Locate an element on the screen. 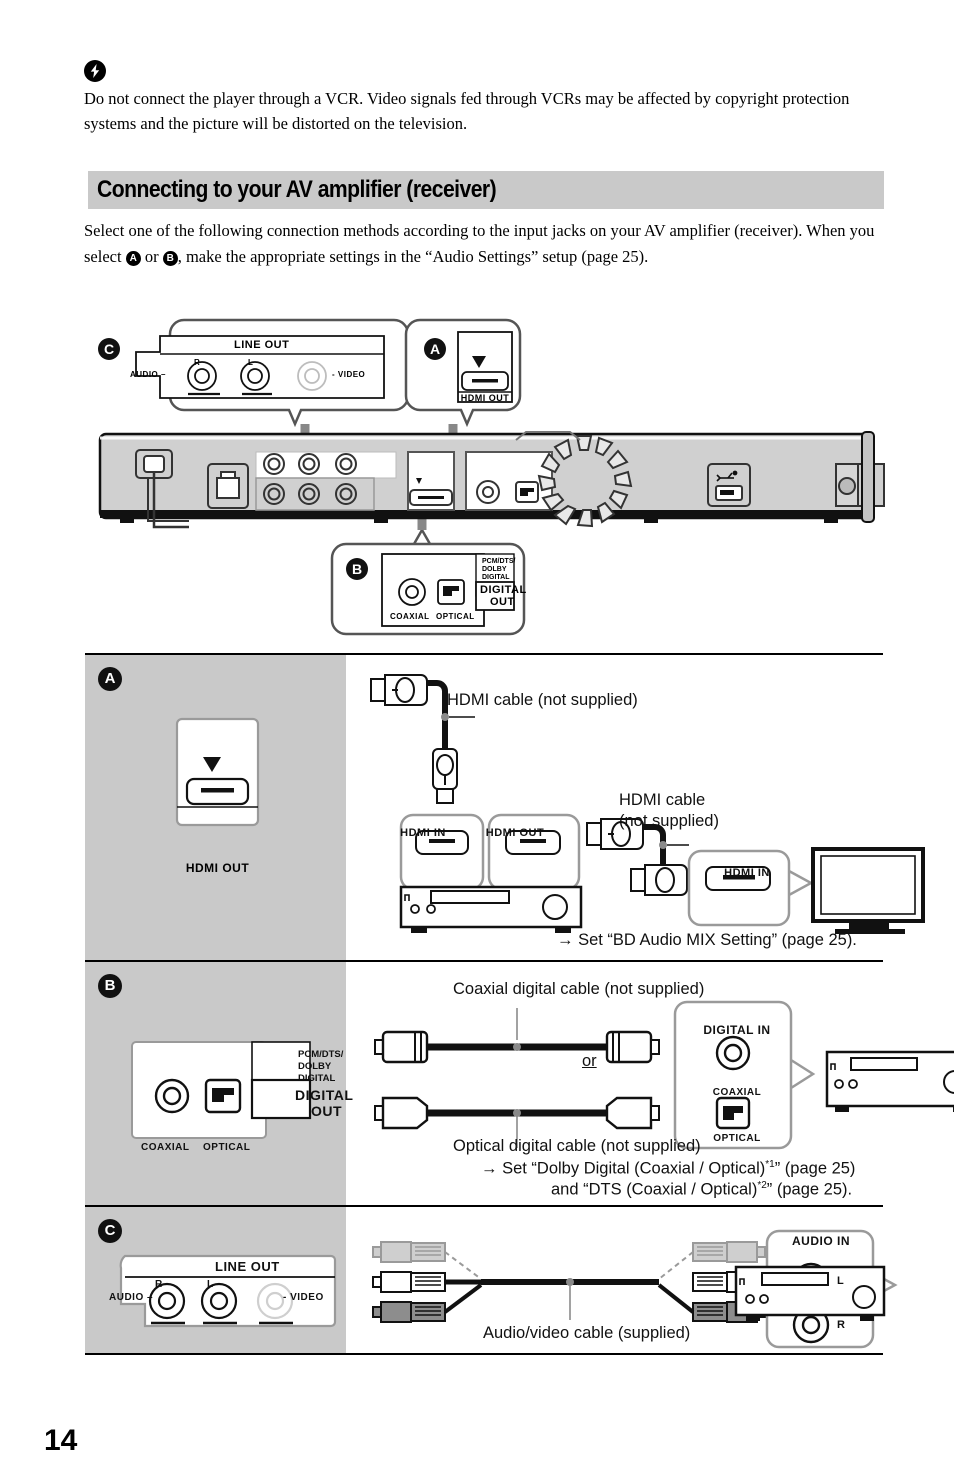  callout-badge-a: A is located at coordinates (435, 349).